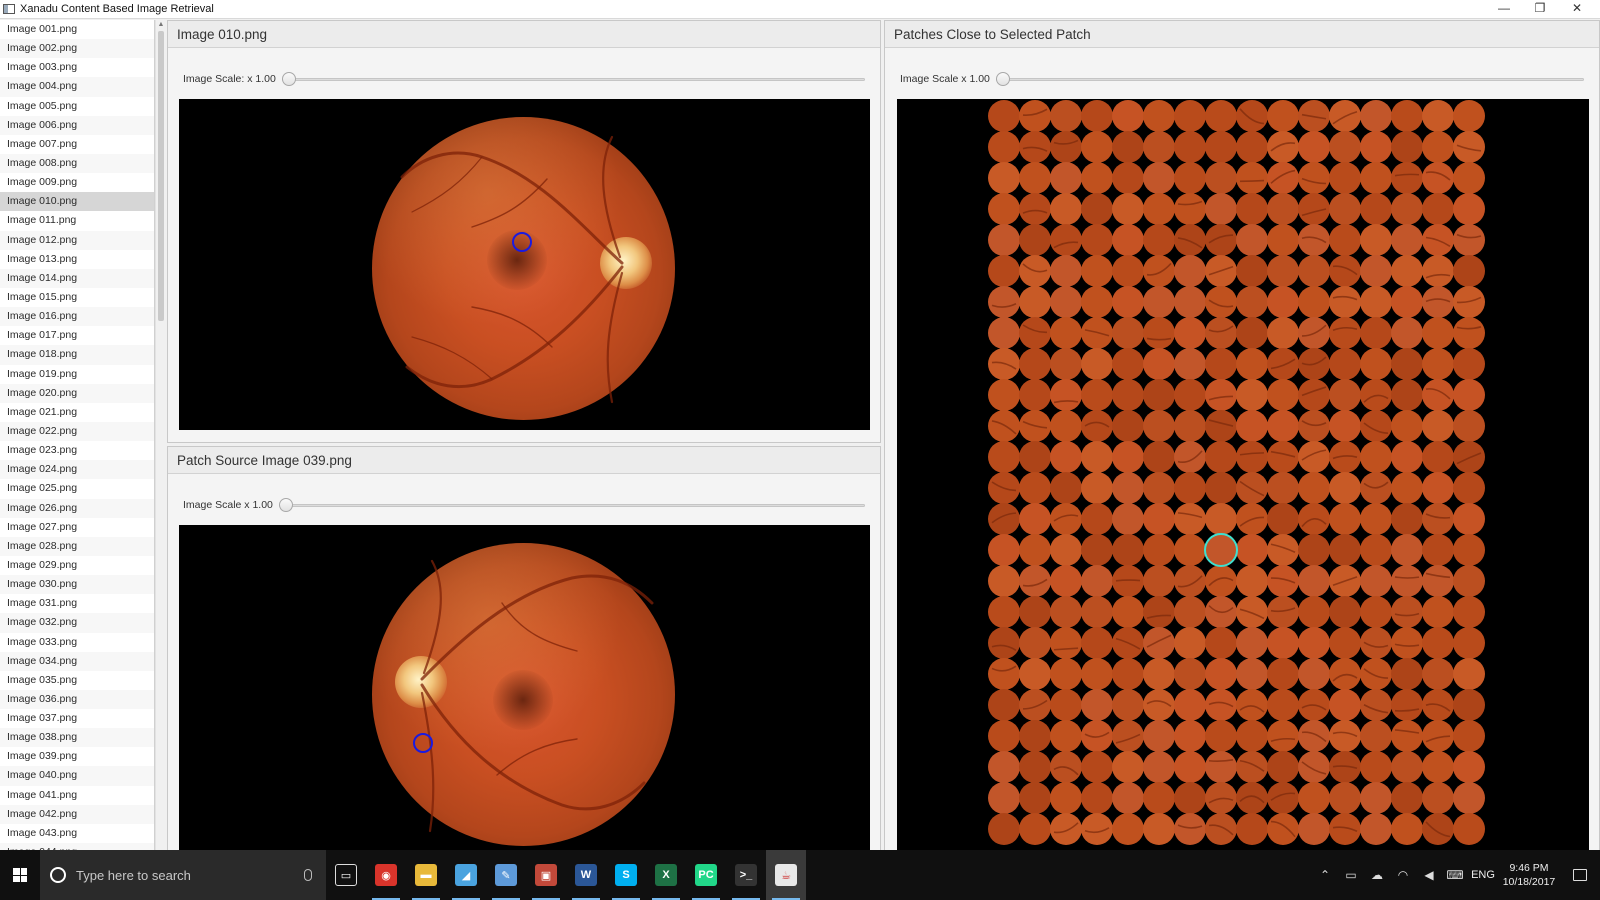 The height and width of the screenshot is (900, 1600). What do you see at coordinates (1002, 79) in the screenshot?
I see `slider-thumb` at bounding box center [1002, 79].